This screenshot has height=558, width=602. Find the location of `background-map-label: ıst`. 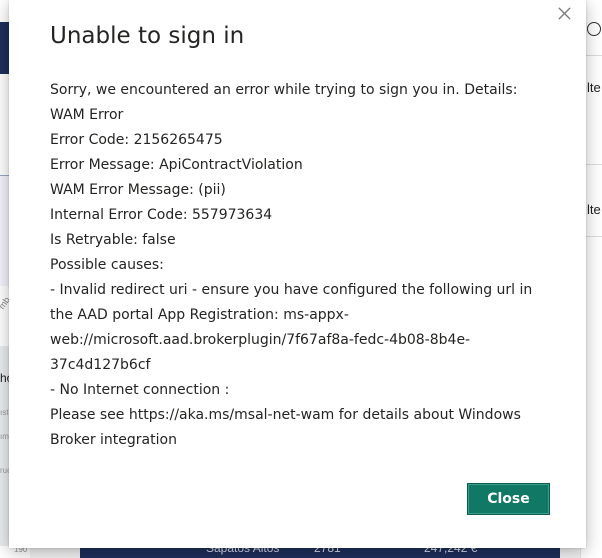

background-map-label: ıst is located at coordinates (4, 412).